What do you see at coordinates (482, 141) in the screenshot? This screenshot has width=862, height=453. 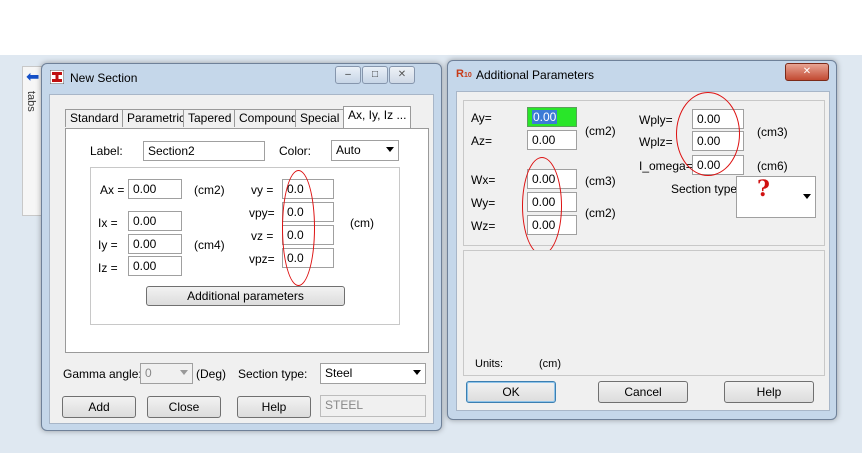 I see `az-label: Az=` at bounding box center [482, 141].